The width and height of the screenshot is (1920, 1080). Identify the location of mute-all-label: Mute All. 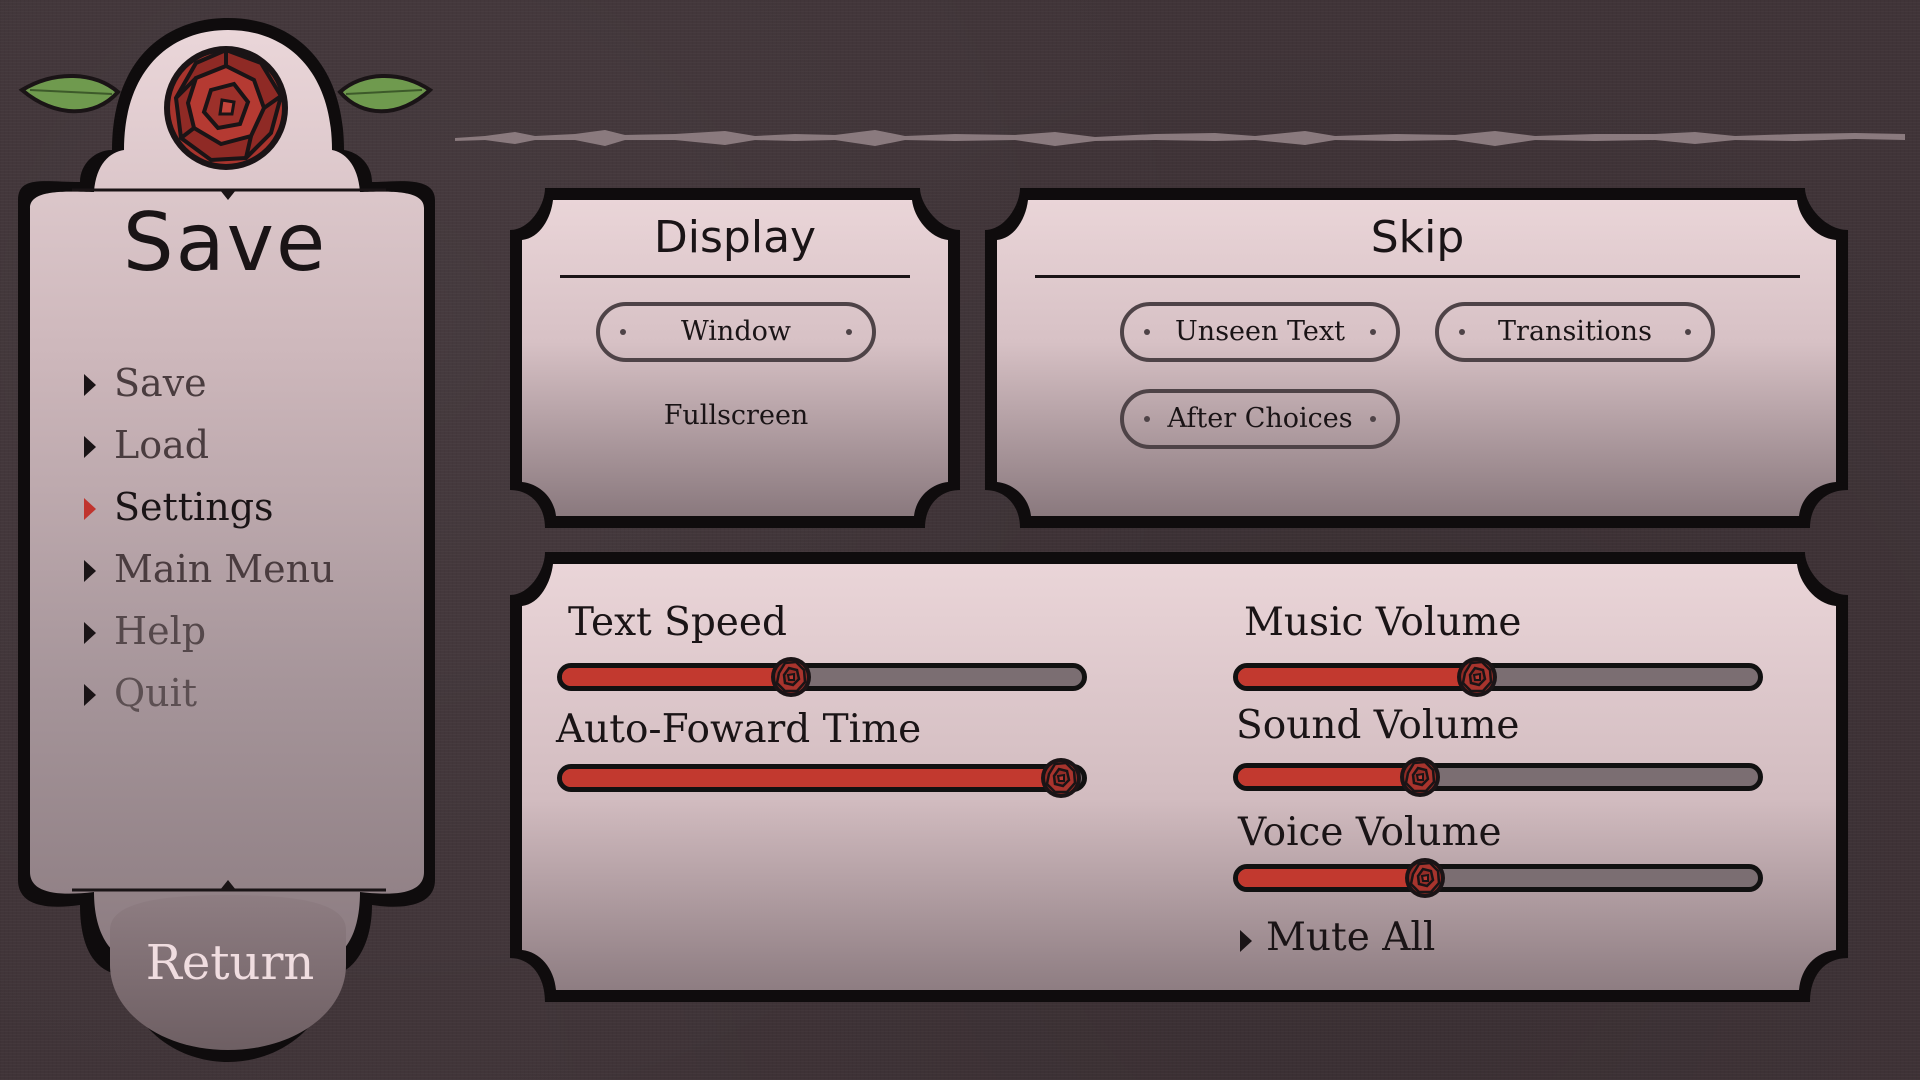
(1351, 937).